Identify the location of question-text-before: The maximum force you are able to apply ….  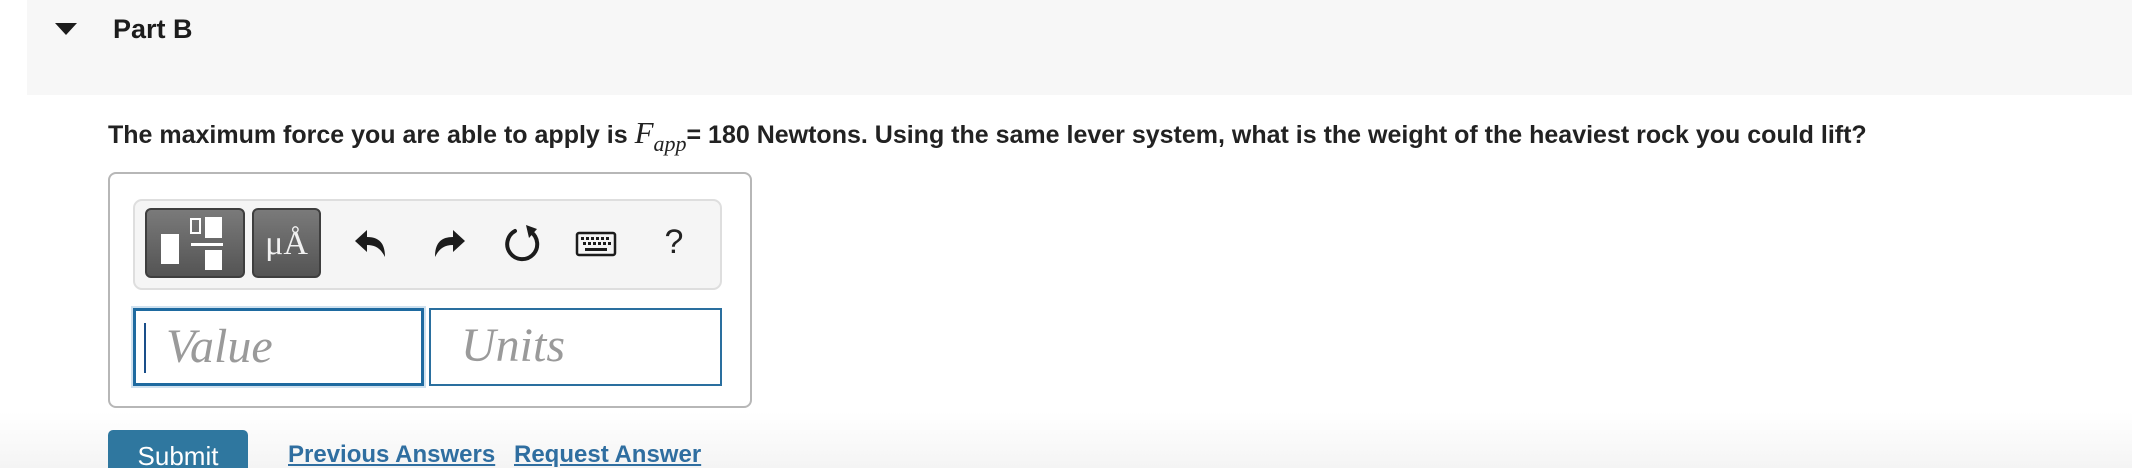
(371, 135).